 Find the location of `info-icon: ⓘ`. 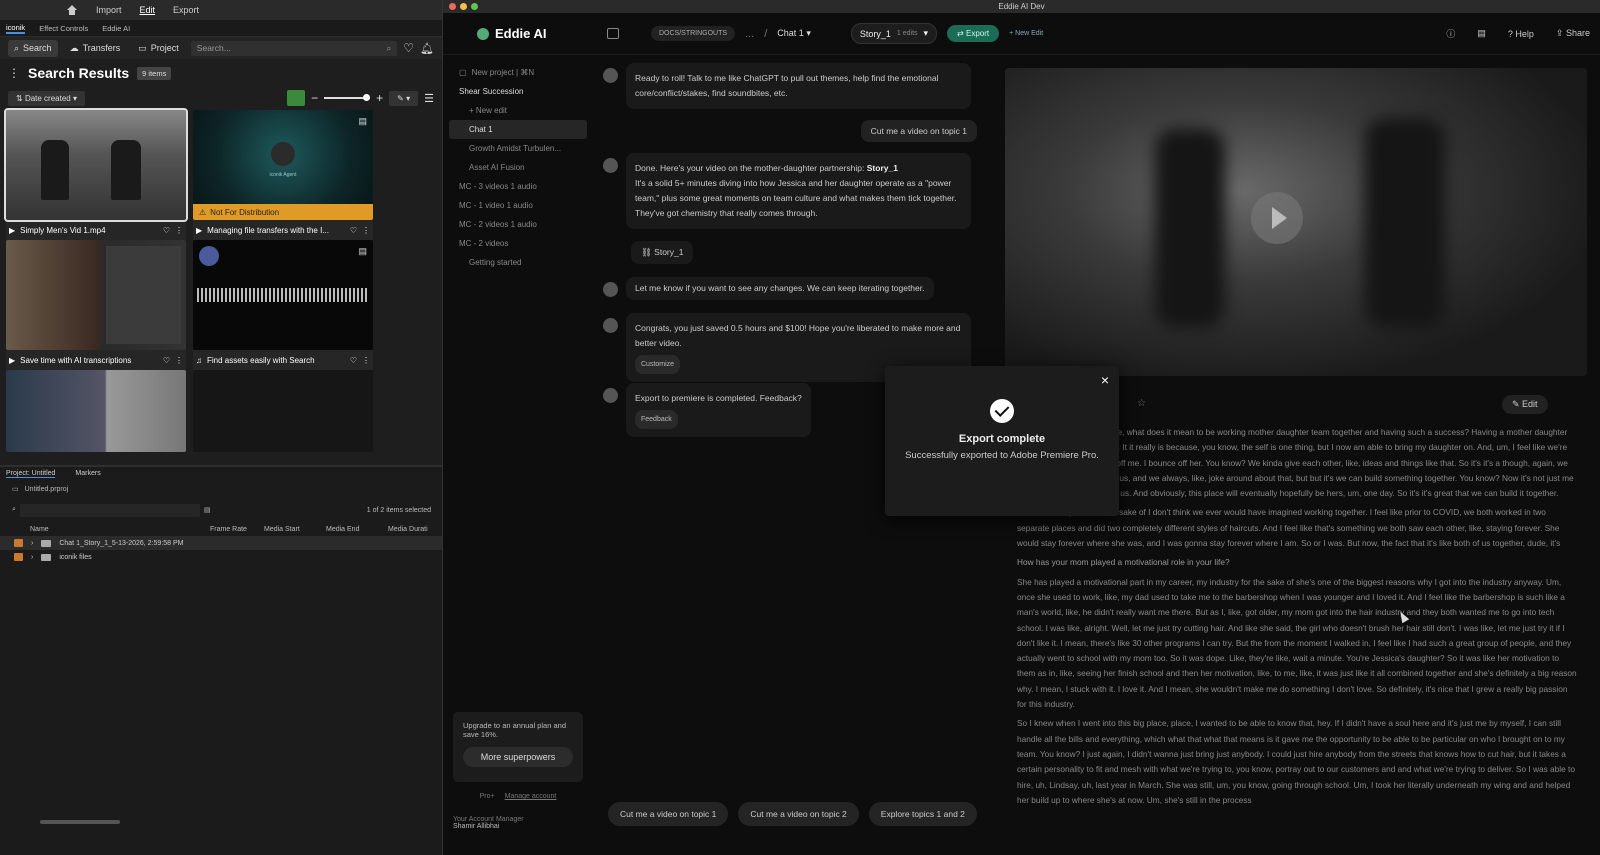

info-icon: ⓘ is located at coordinates (1450, 33).